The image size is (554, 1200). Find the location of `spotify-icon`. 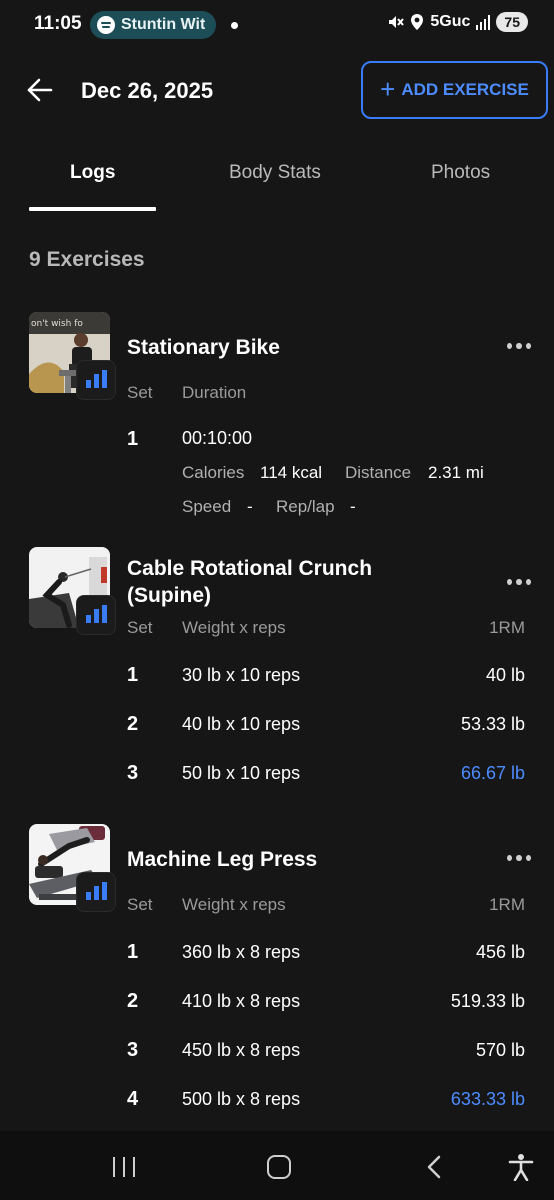

spotify-icon is located at coordinates (106, 25).